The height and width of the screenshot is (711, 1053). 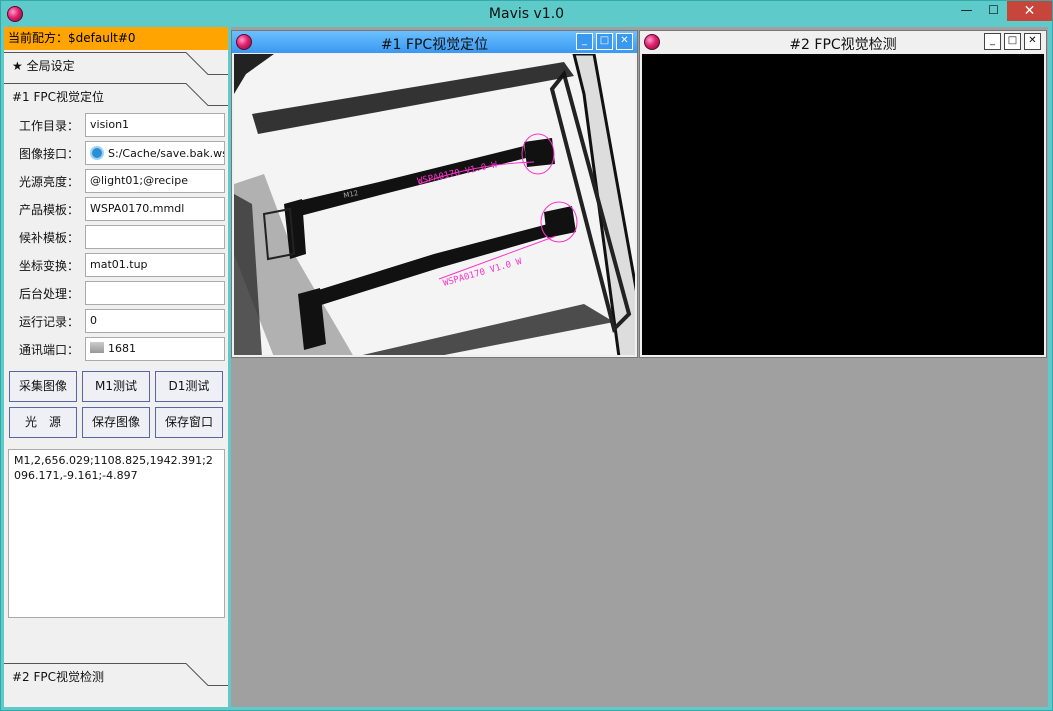 What do you see at coordinates (49, 182) in the screenshot?
I see `field-label: 光源亮度：` at bounding box center [49, 182].